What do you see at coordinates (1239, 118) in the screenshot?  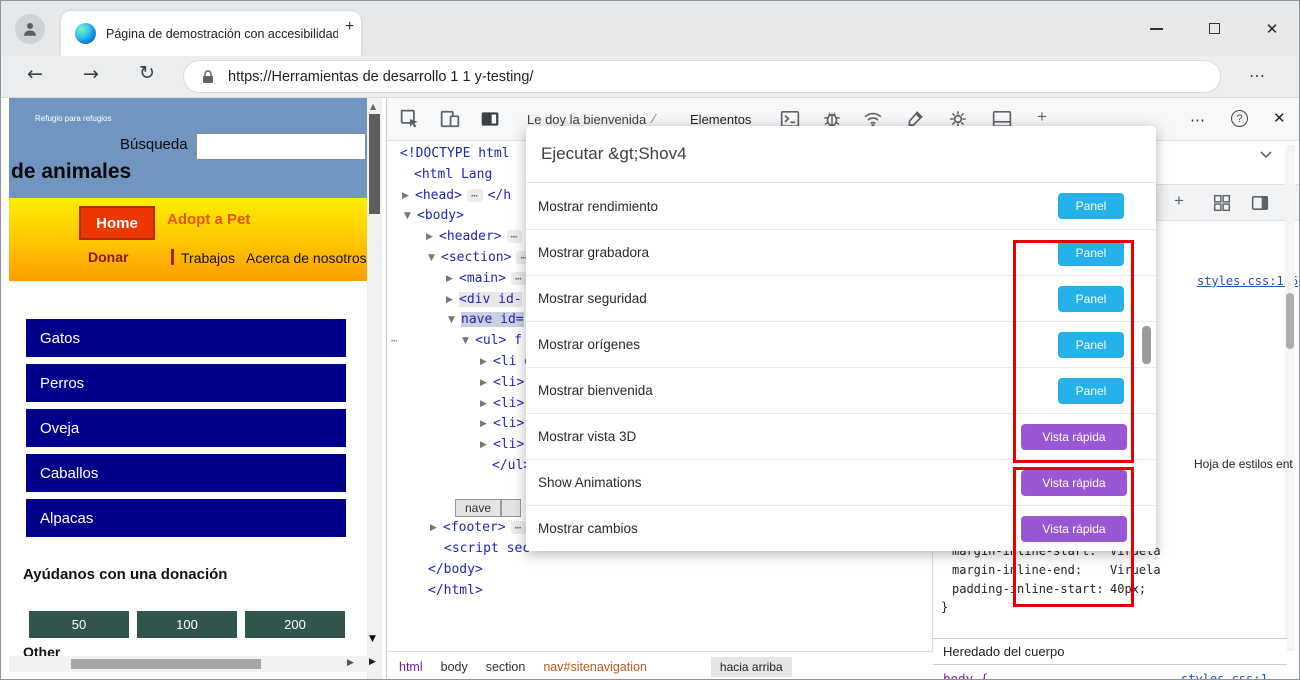 I see `help-icon: ?` at bounding box center [1239, 118].